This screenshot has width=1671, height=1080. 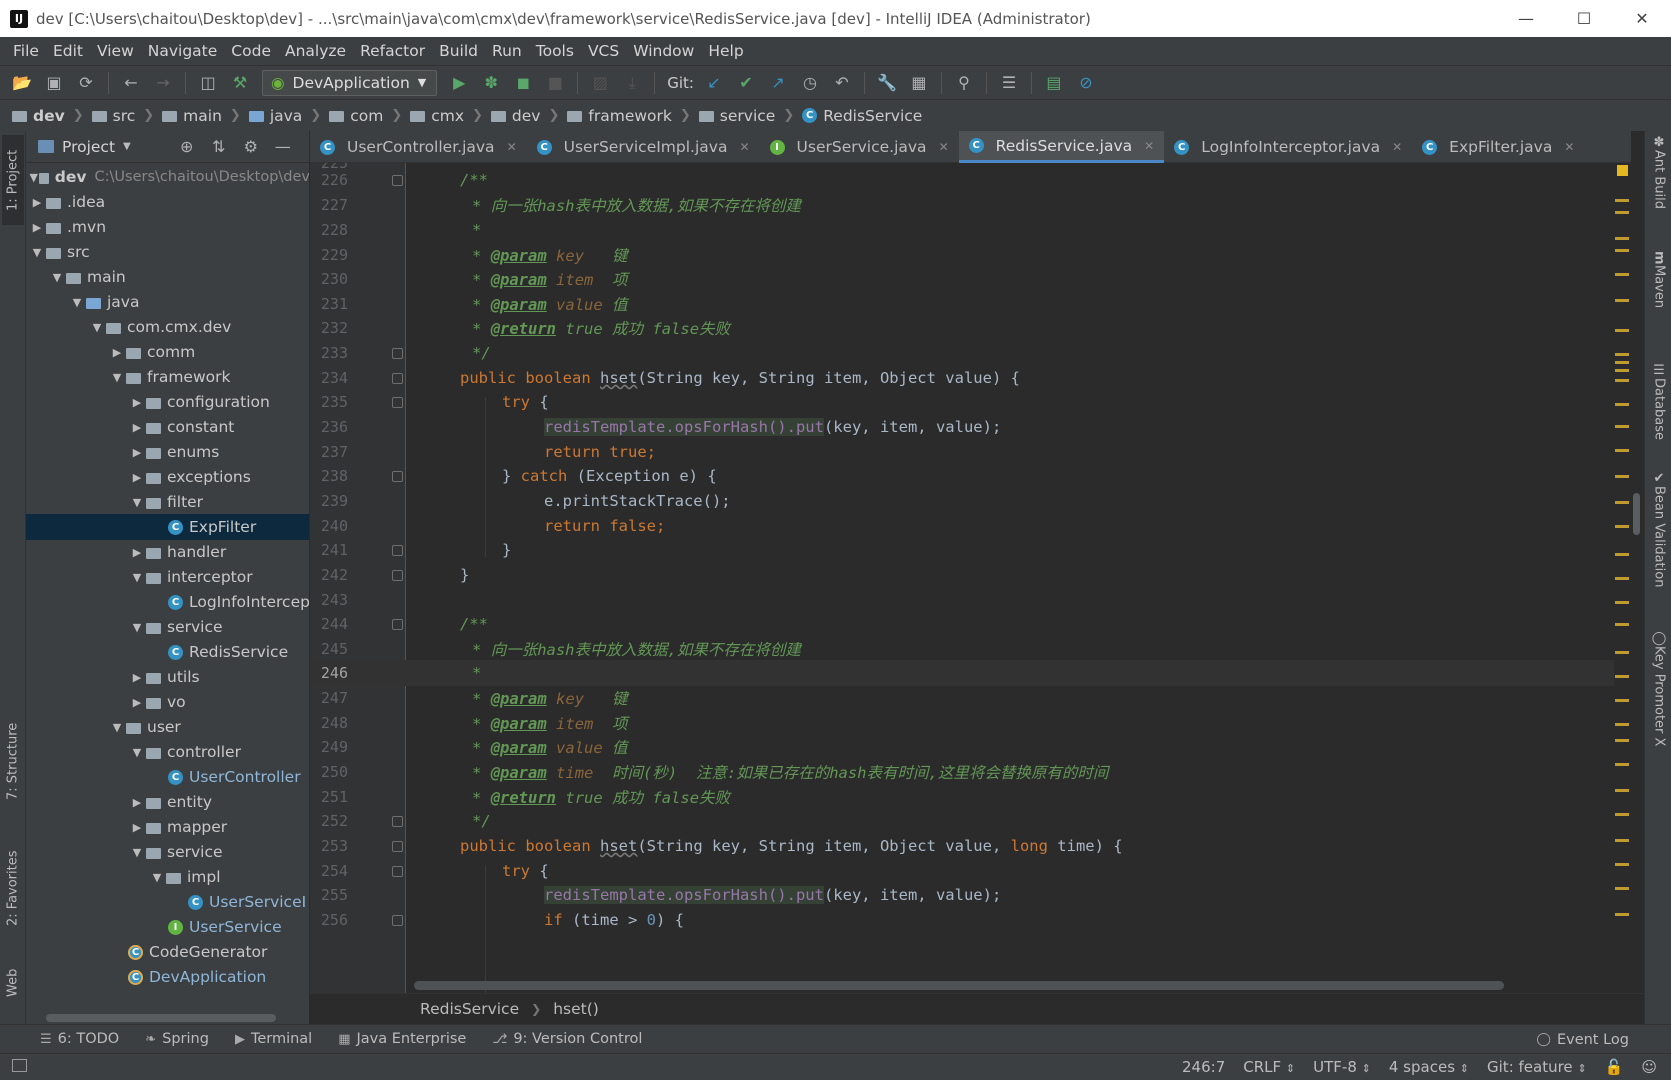 I want to click on tree-node: ▼ java, so click(x=167, y=302).